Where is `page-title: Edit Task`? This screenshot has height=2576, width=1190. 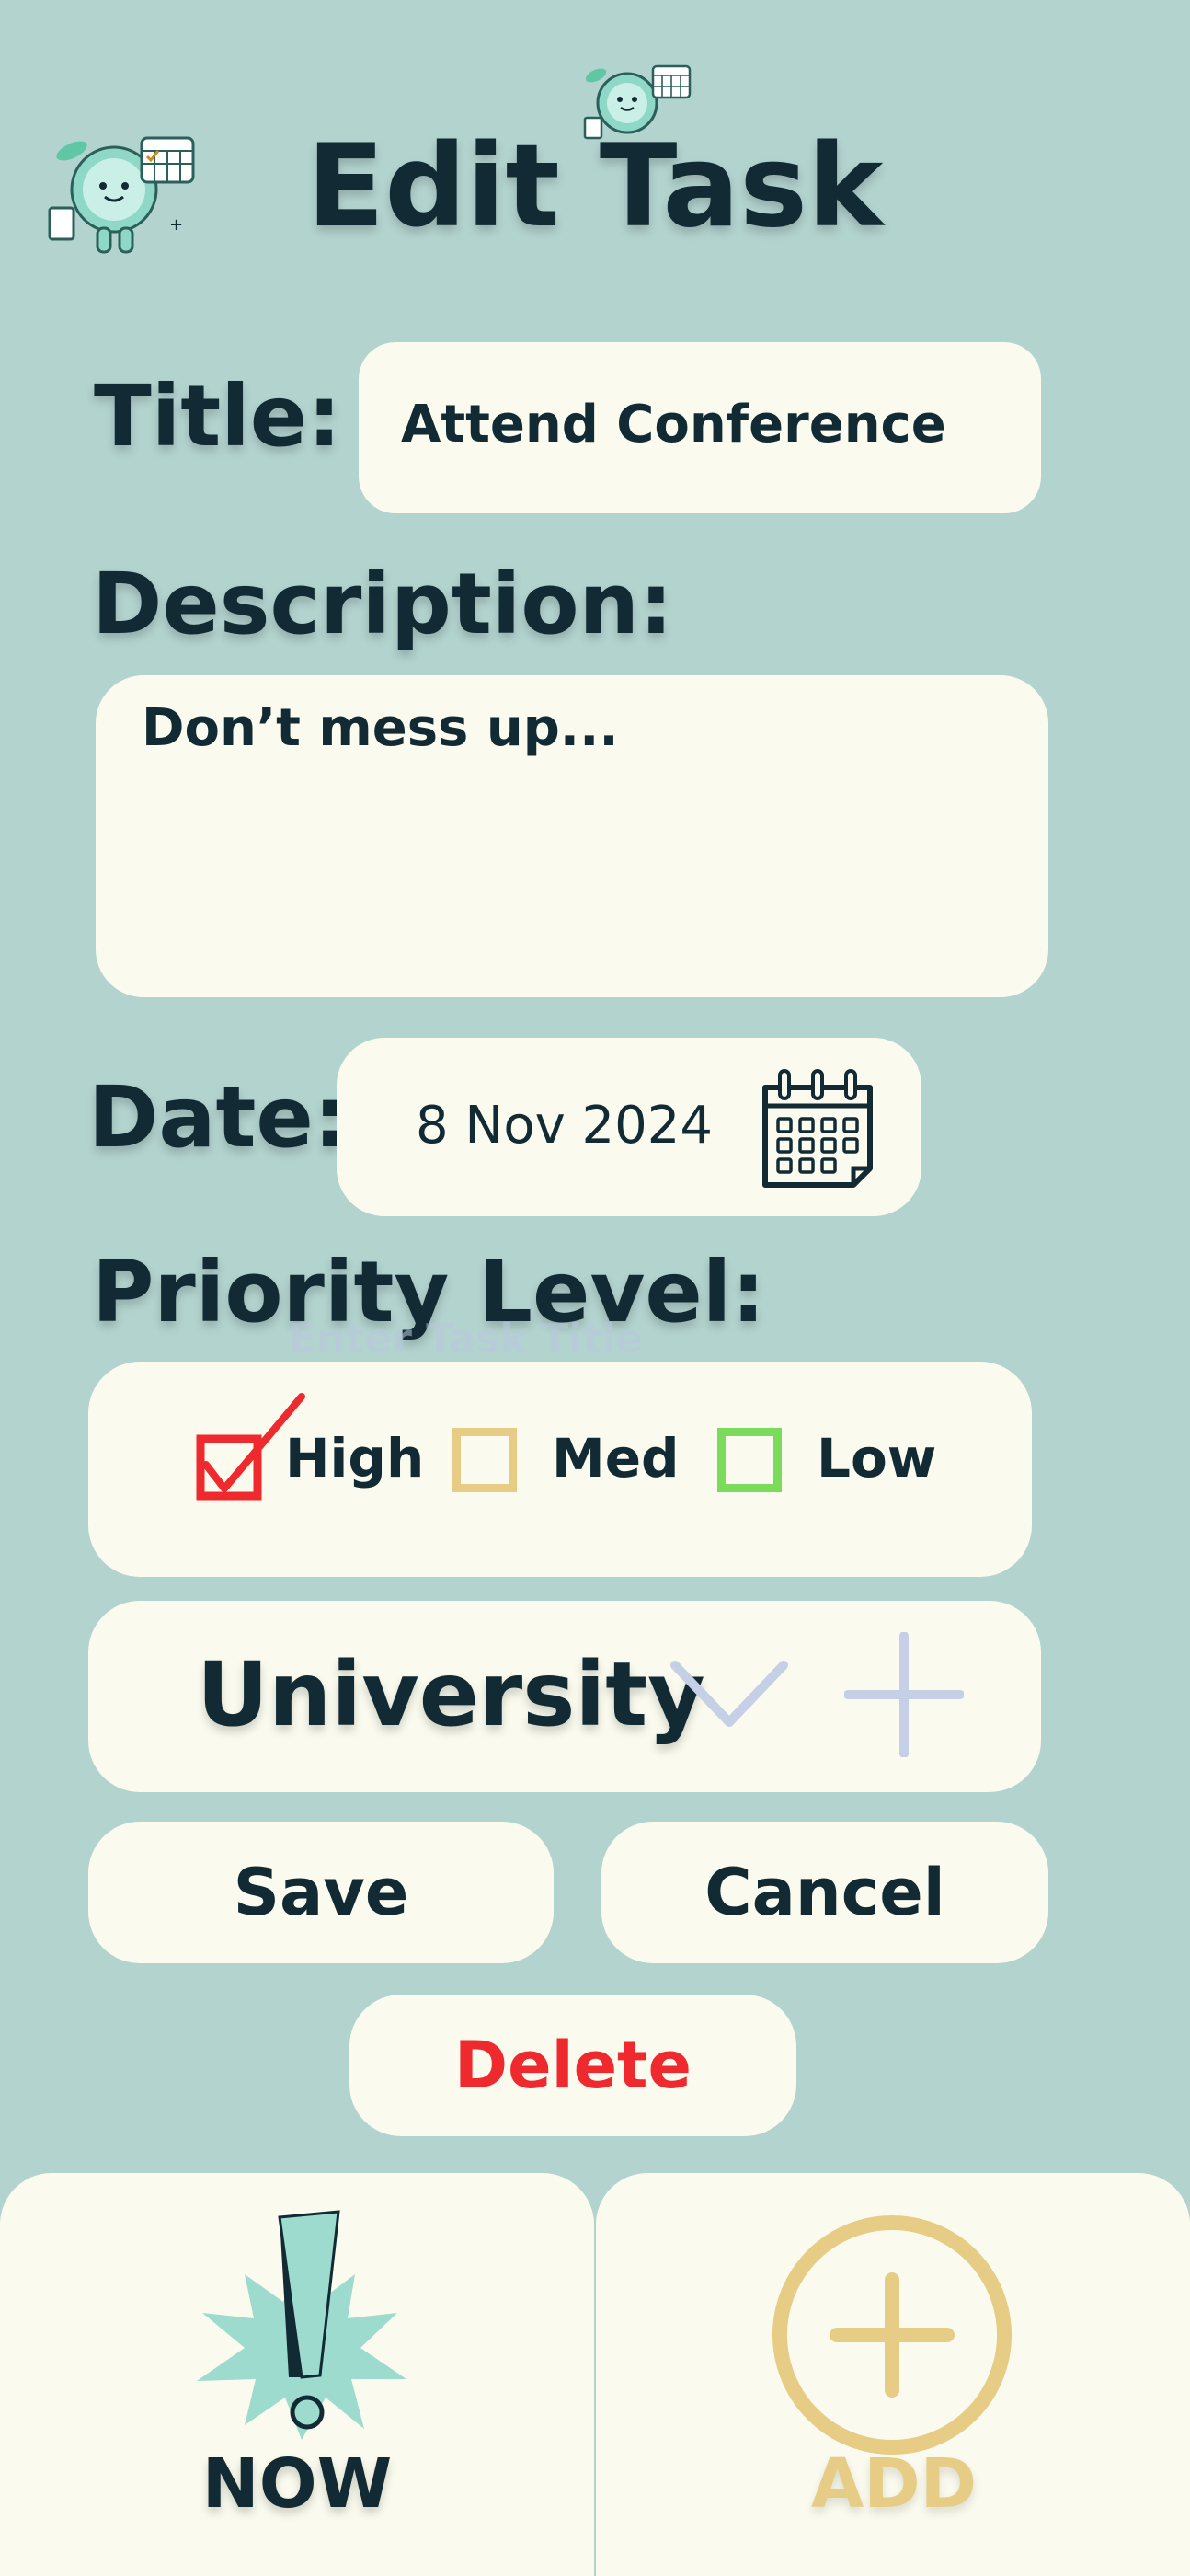
page-title: Edit Task is located at coordinates (595, 187).